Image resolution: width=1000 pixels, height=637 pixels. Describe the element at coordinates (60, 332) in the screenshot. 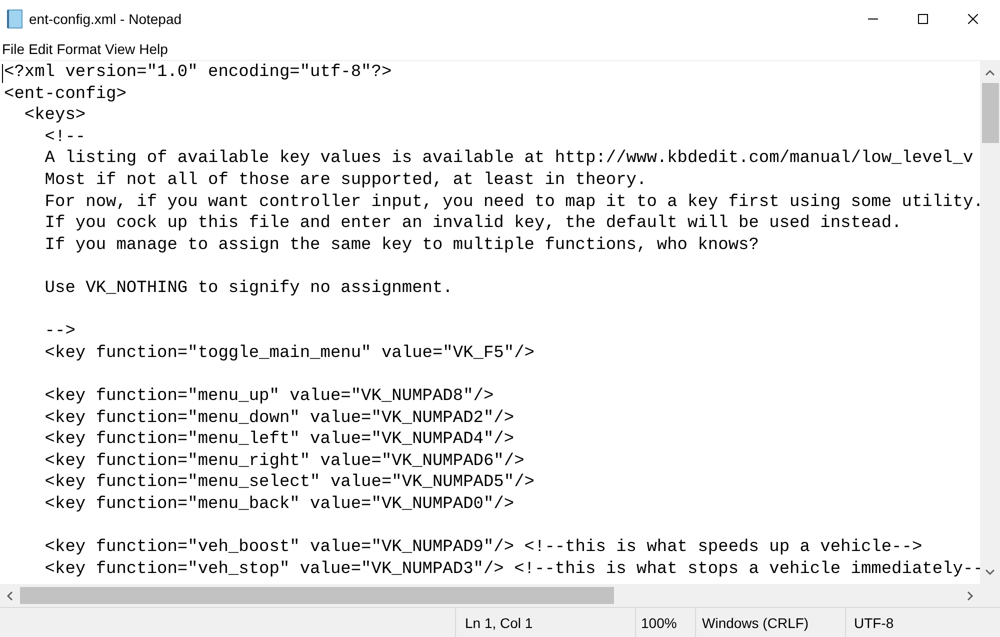

I see `code-line: -->` at that location.